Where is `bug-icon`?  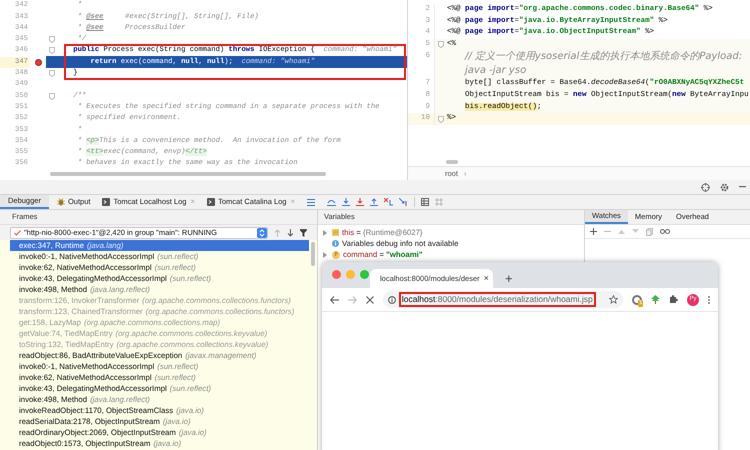
bug-icon is located at coordinates (60, 202).